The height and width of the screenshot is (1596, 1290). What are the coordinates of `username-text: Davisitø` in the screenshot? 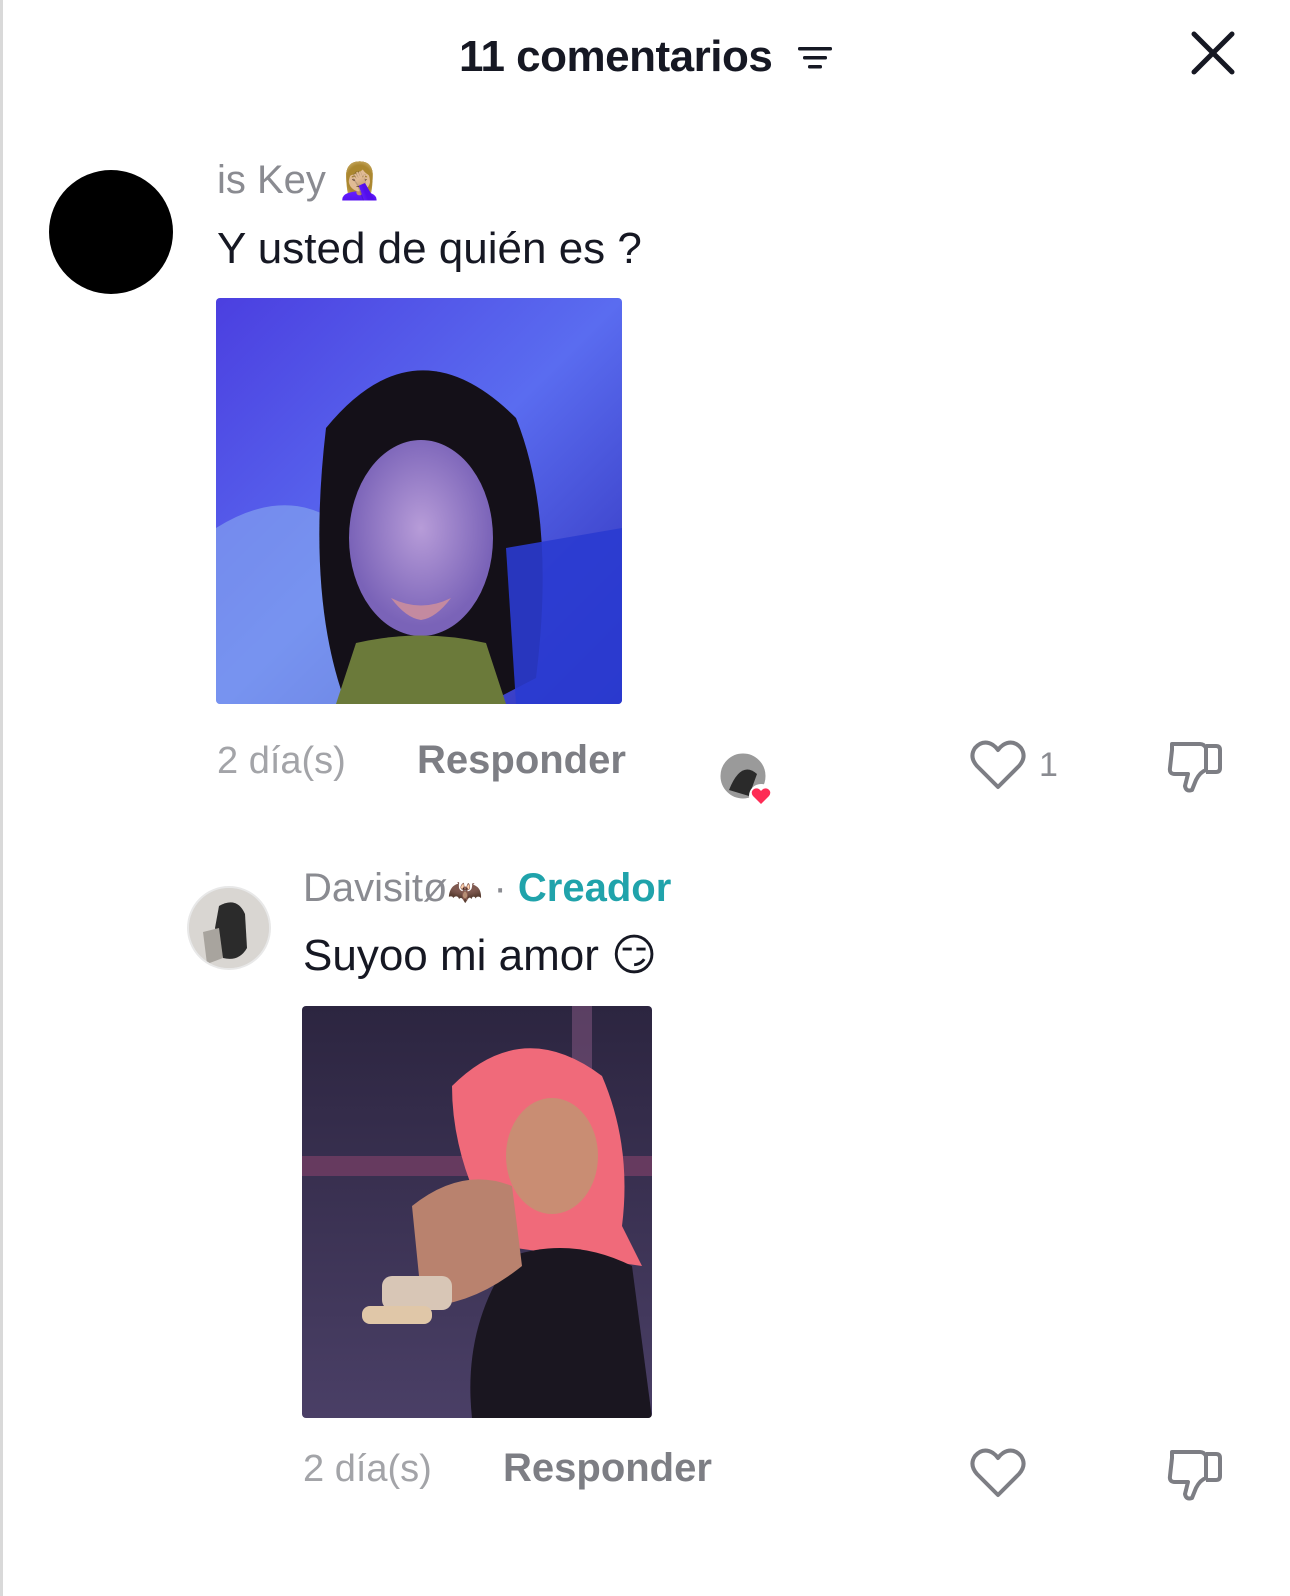 It's located at (375, 888).